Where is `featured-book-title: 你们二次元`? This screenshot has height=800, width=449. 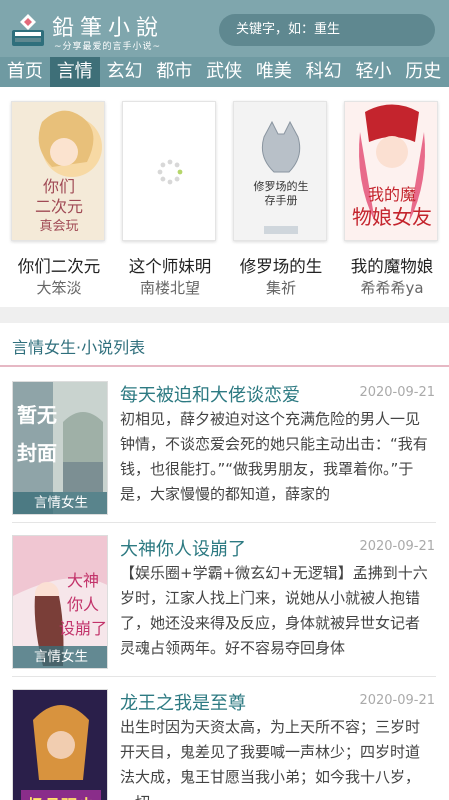 featured-book-title: 你们二次元 is located at coordinates (59, 265).